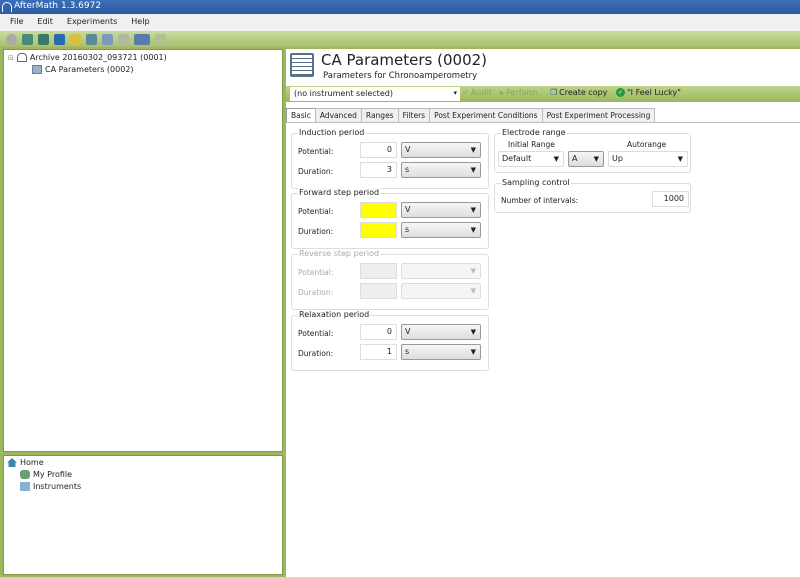  What do you see at coordinates (91, 39) in the screenshot?
I see `edit-icon` at bounding box center [91, 39].